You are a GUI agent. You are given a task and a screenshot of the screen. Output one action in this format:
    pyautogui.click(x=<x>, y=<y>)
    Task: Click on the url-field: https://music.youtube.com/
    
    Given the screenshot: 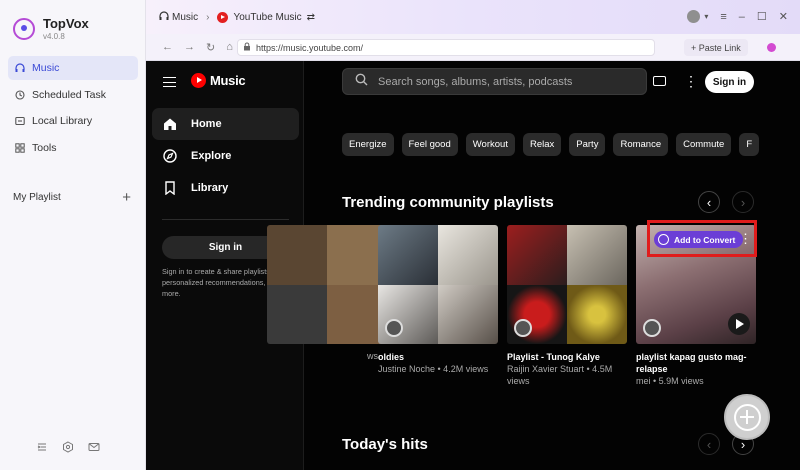 What is the action you would take?
    pyautogui.click(x=446, y=47)
    